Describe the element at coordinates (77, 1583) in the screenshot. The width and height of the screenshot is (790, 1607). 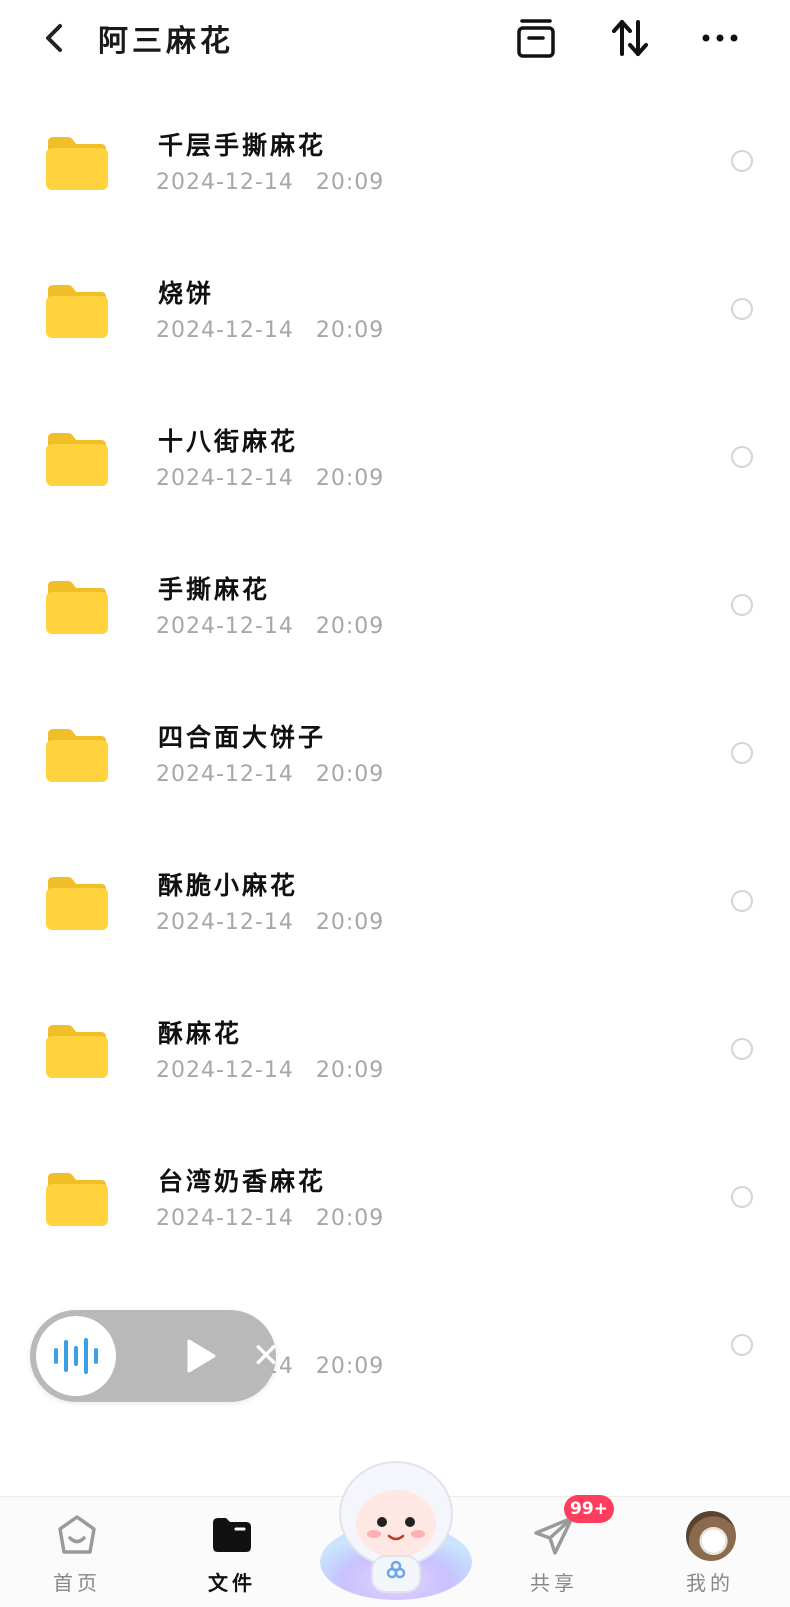
I see `tab-label: 首页` at that location.